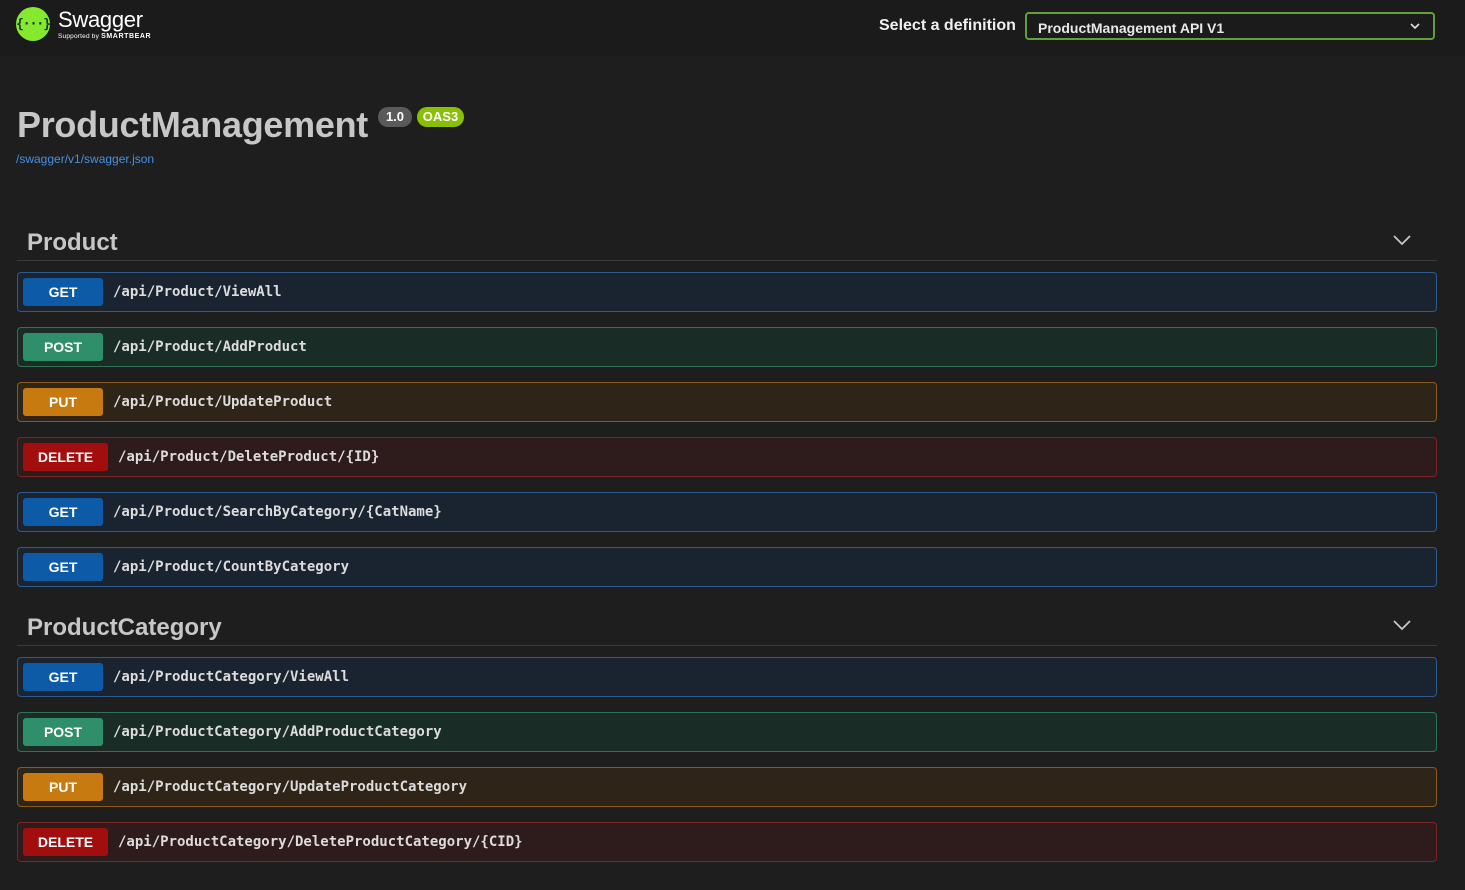 This screenshot has height=890, width=1465. Describe the element at coordinates (223, 402) in the screenshot. I see `operation-path: /api/Product/UpdateProduct` at that location.